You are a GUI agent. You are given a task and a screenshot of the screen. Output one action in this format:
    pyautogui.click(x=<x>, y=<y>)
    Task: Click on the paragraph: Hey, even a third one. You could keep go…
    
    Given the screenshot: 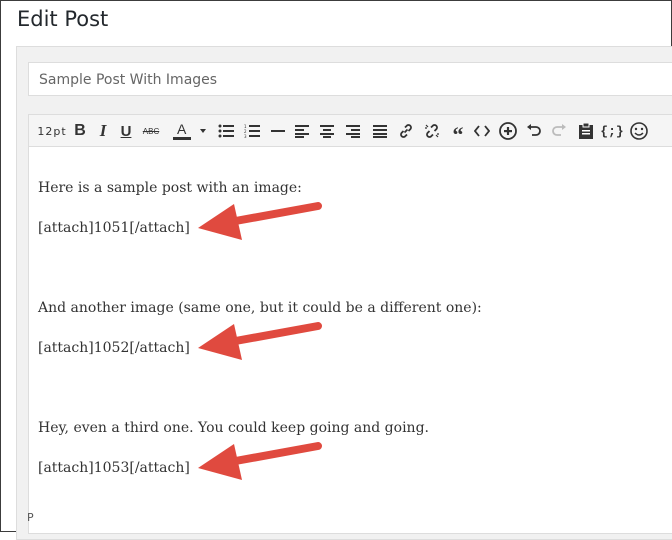 What is the action you would take?
    pyautogui.click(x=233, y=428)
    